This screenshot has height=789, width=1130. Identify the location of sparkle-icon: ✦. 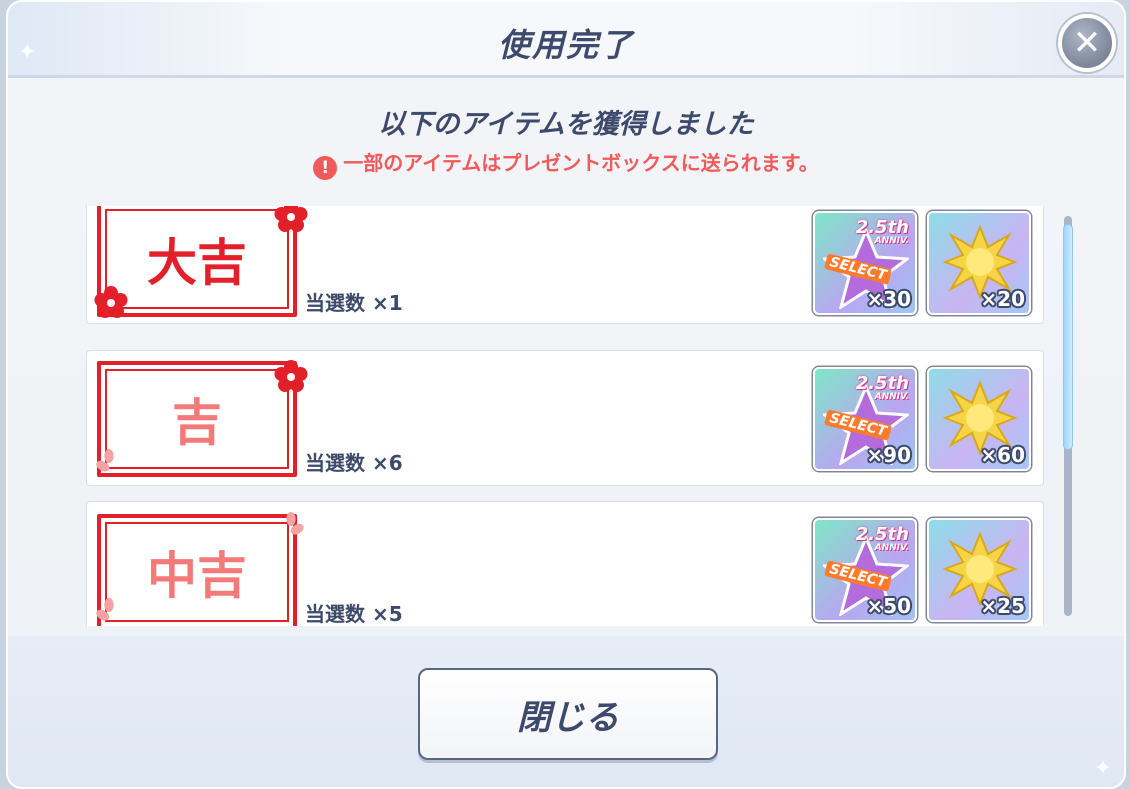
(1102, 768).